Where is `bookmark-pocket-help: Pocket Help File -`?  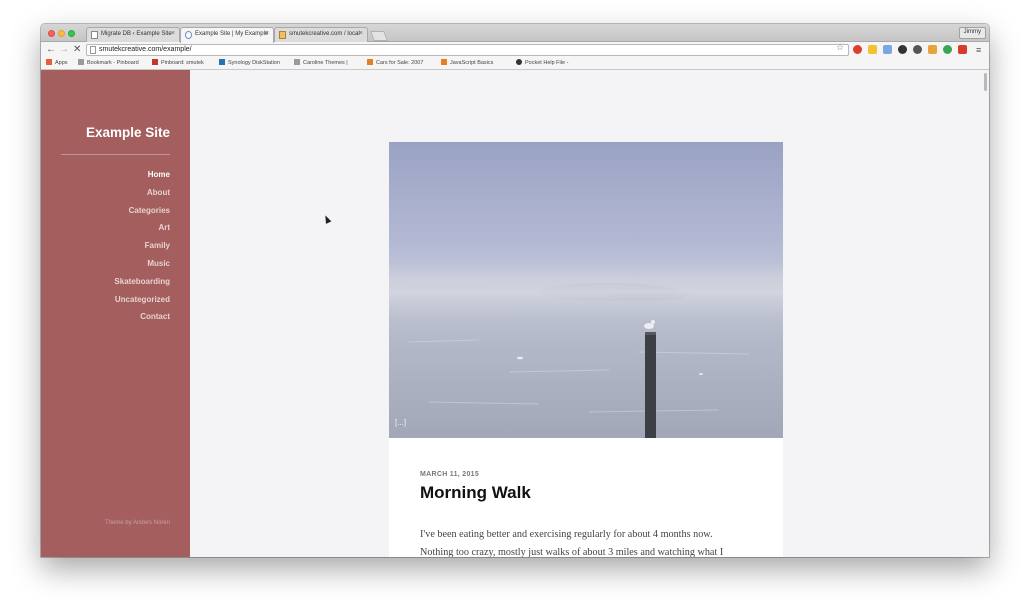
bookmark-pocket-help: Pocket Help File - is located at coordinates (542, 62).